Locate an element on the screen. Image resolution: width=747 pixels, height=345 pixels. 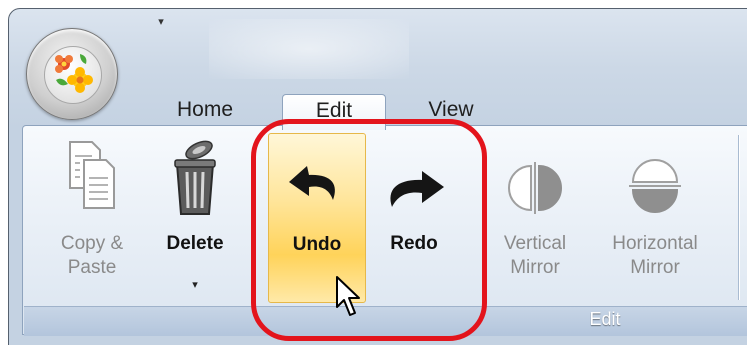
vertical-mirror-label-line1: Vertical is located at coordinates (535, 243).